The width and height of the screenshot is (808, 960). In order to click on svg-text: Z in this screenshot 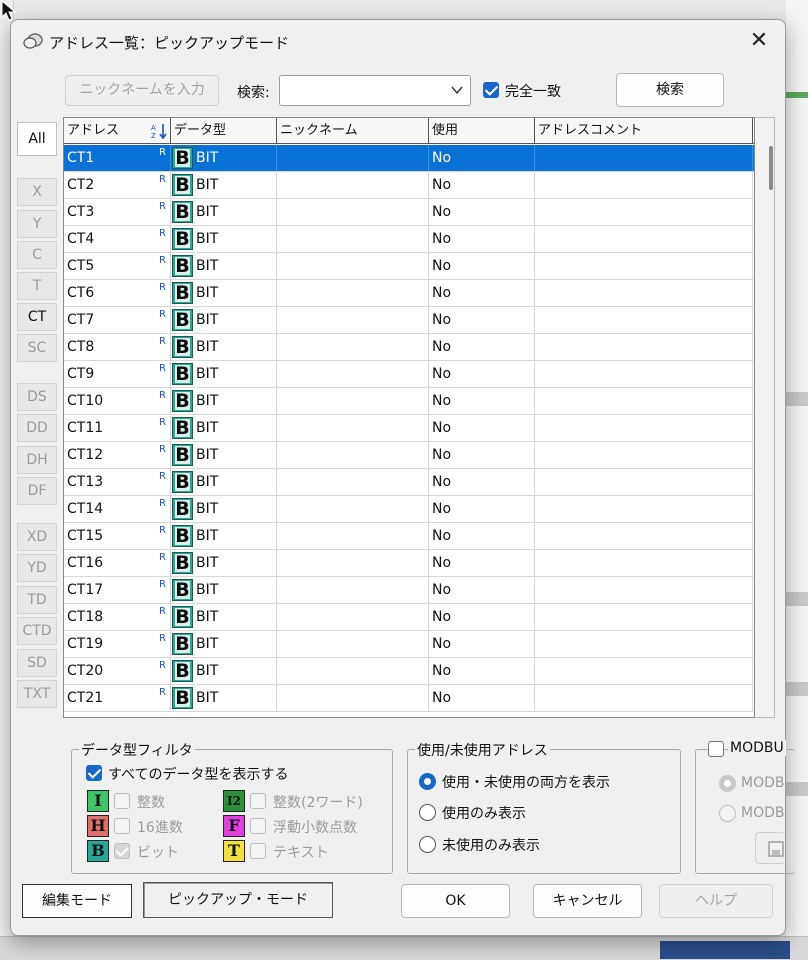, I will do `click(153, 136)`.